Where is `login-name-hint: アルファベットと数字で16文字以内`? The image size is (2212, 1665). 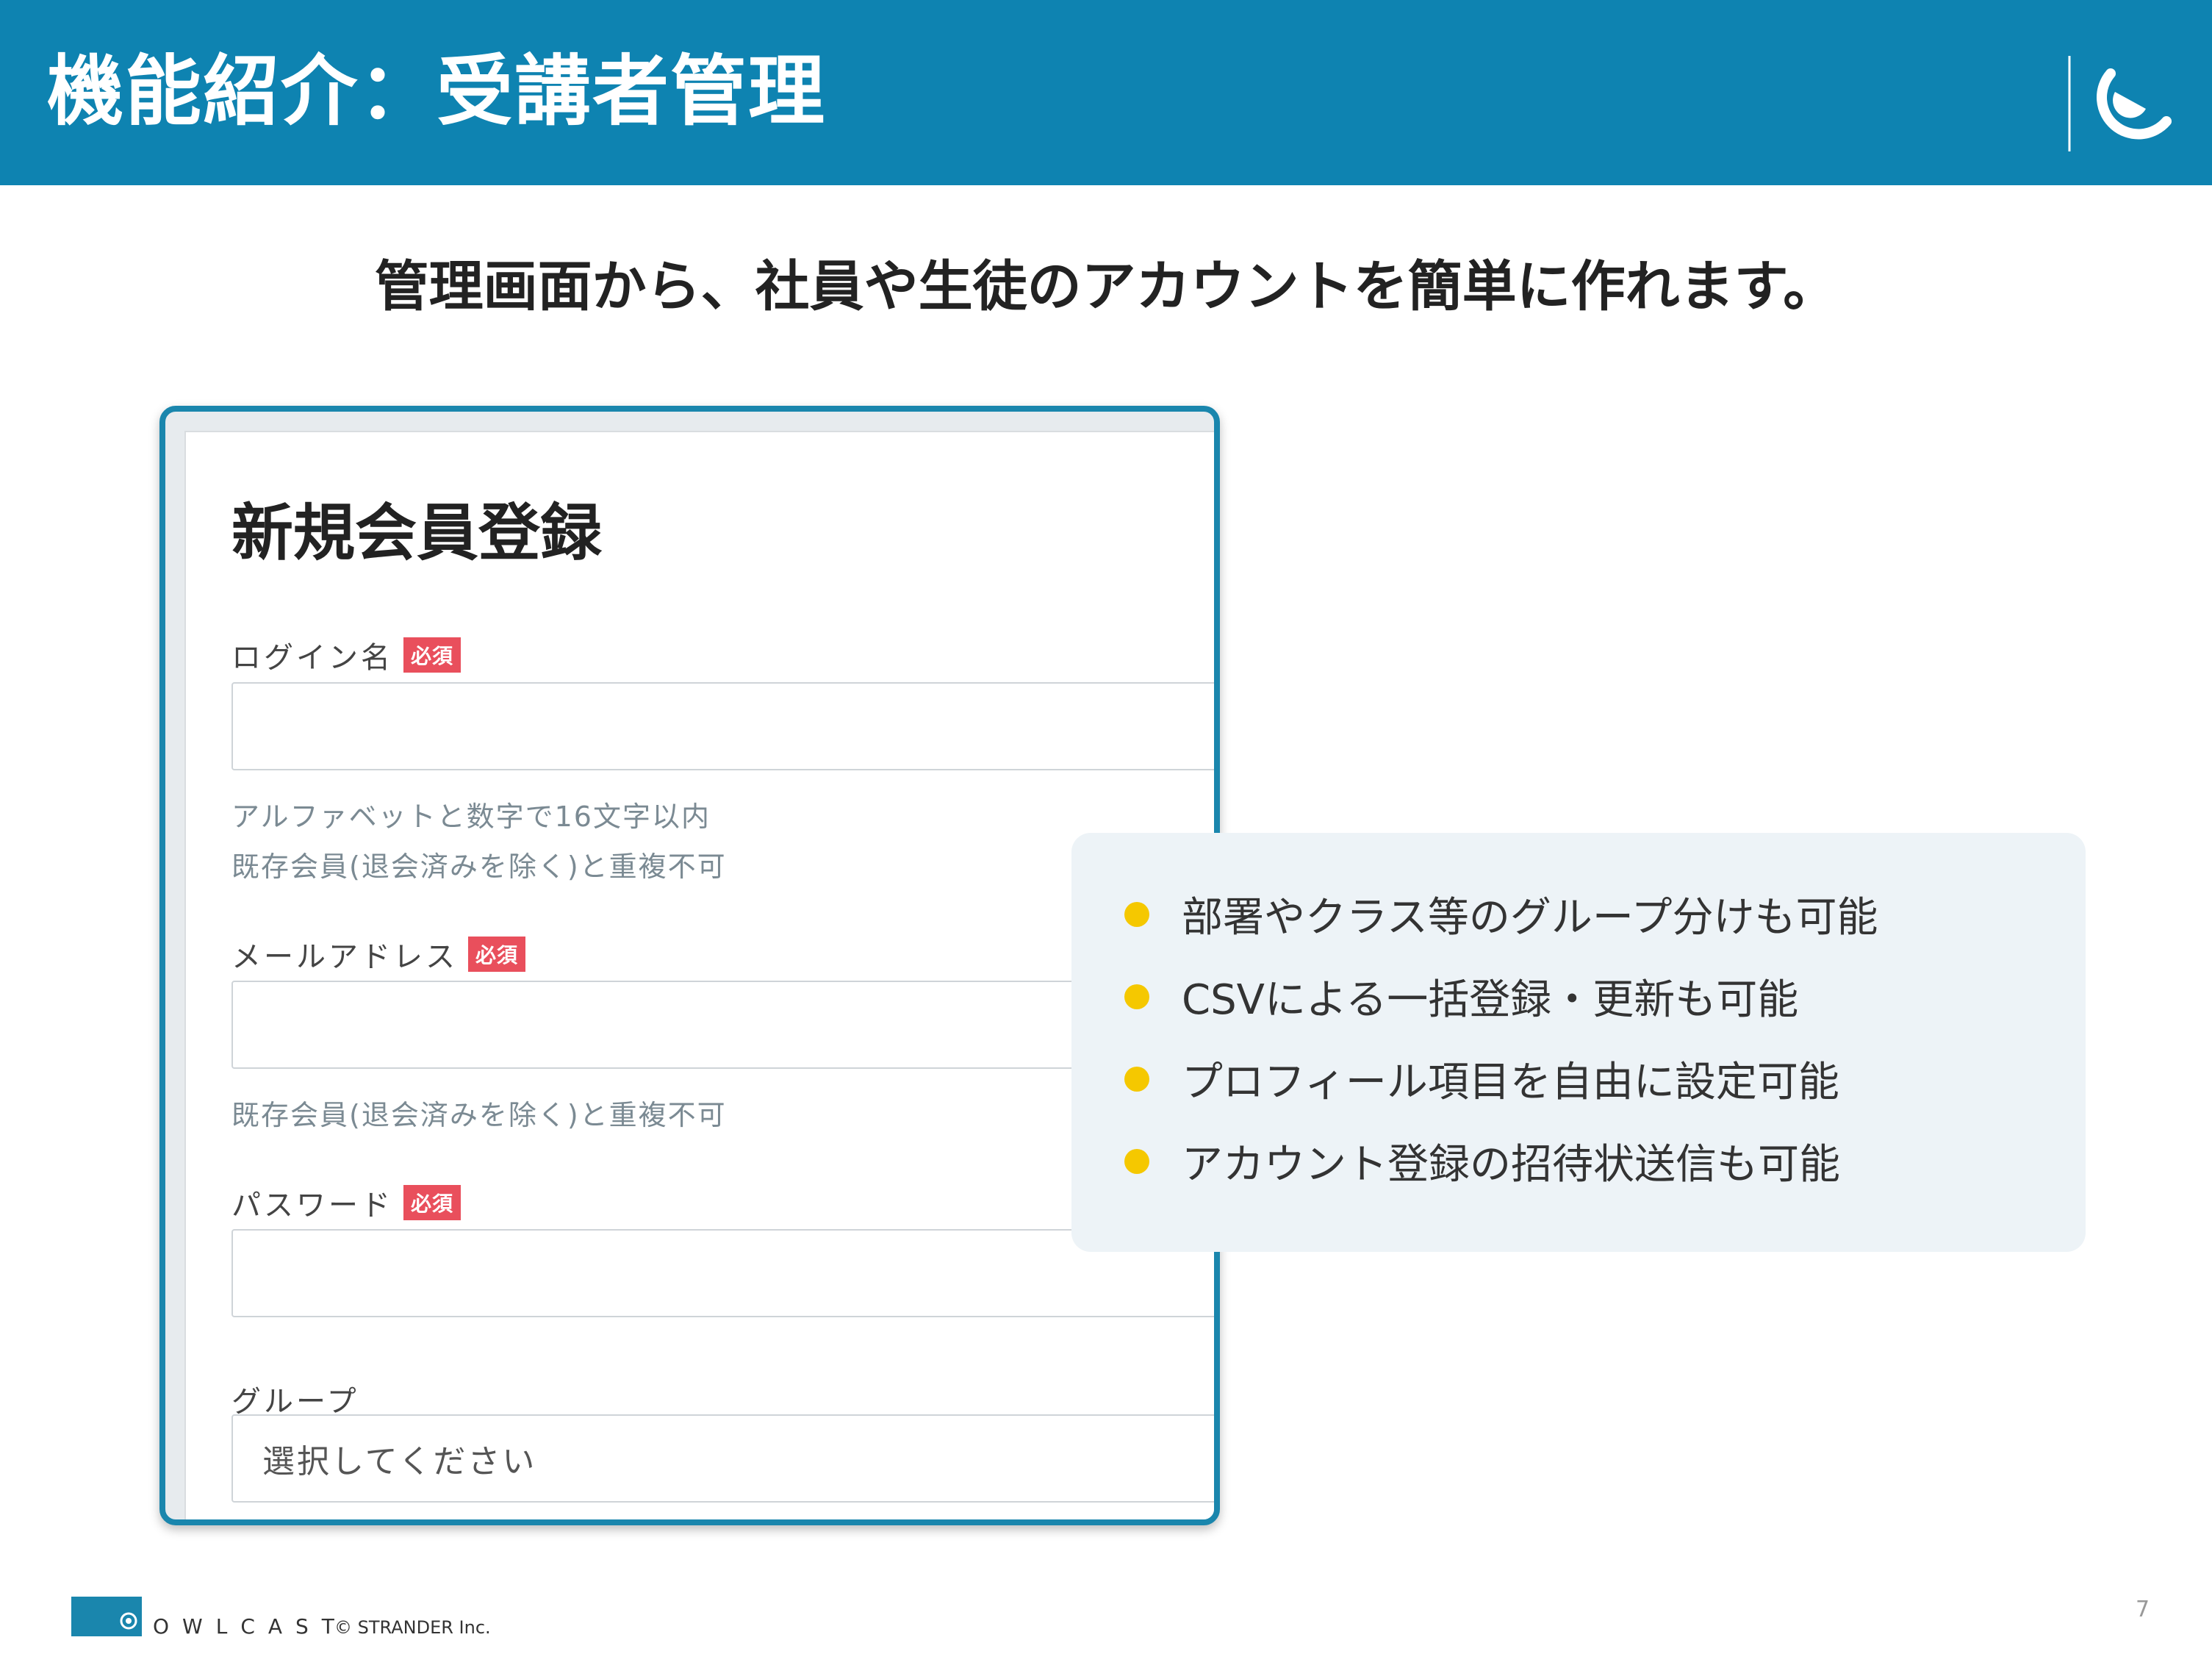 login-name-hint: アルファベットと数字で16文字以内 is located at coordinates (471, 817).